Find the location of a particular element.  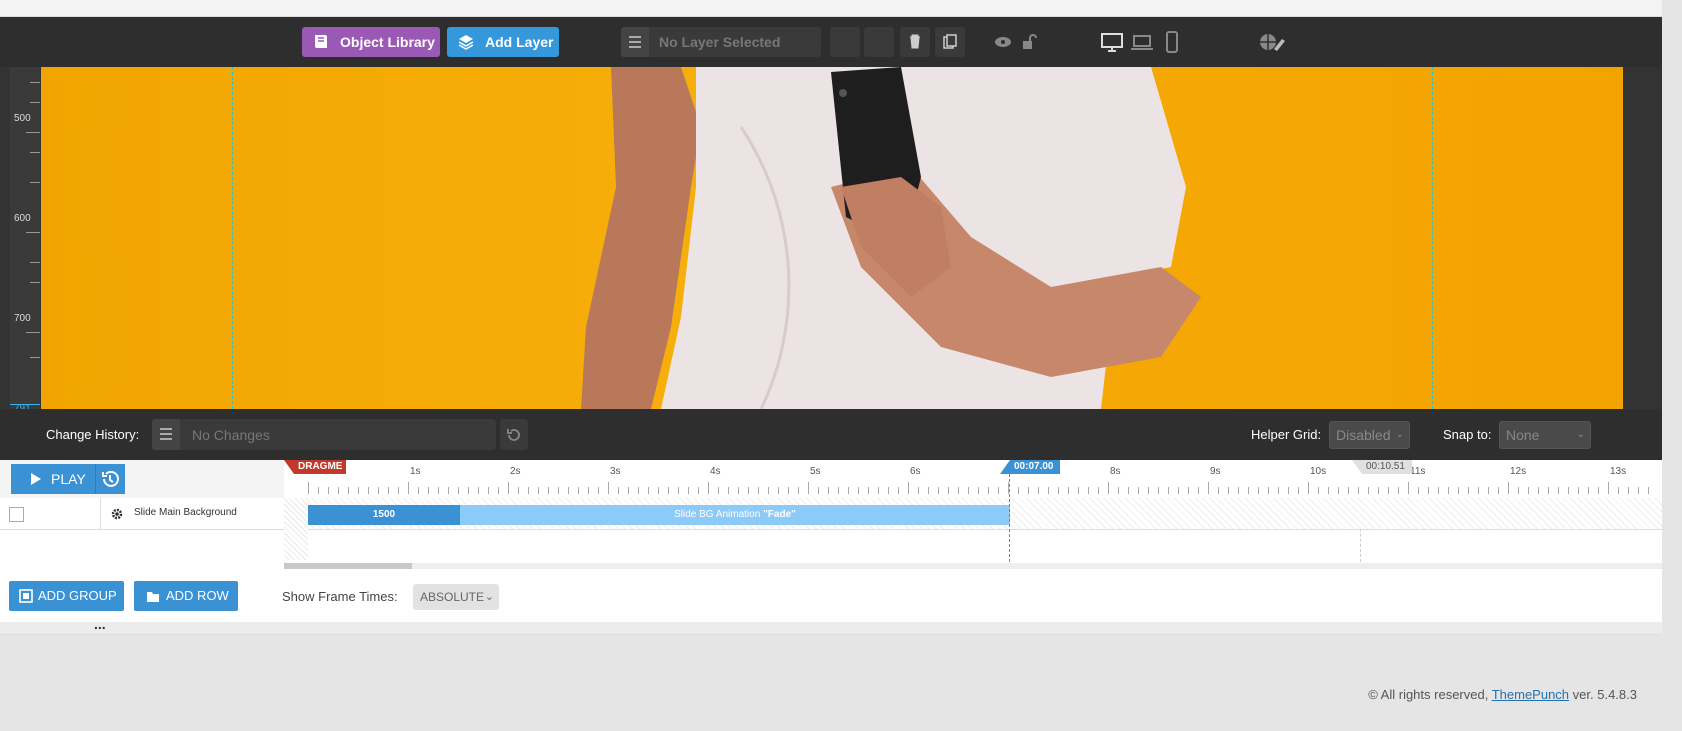

tick-label: 13s is located at coordinates (1618, 471).